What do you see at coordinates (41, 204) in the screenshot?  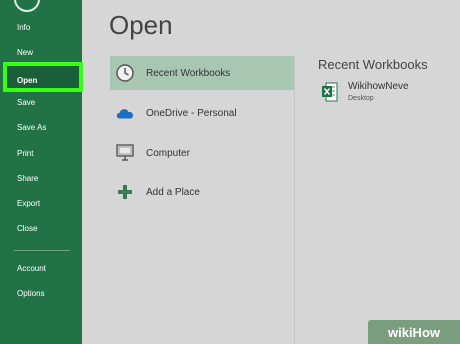 I see `sidebar-item-export: Export` at bounding box center [41, 204].